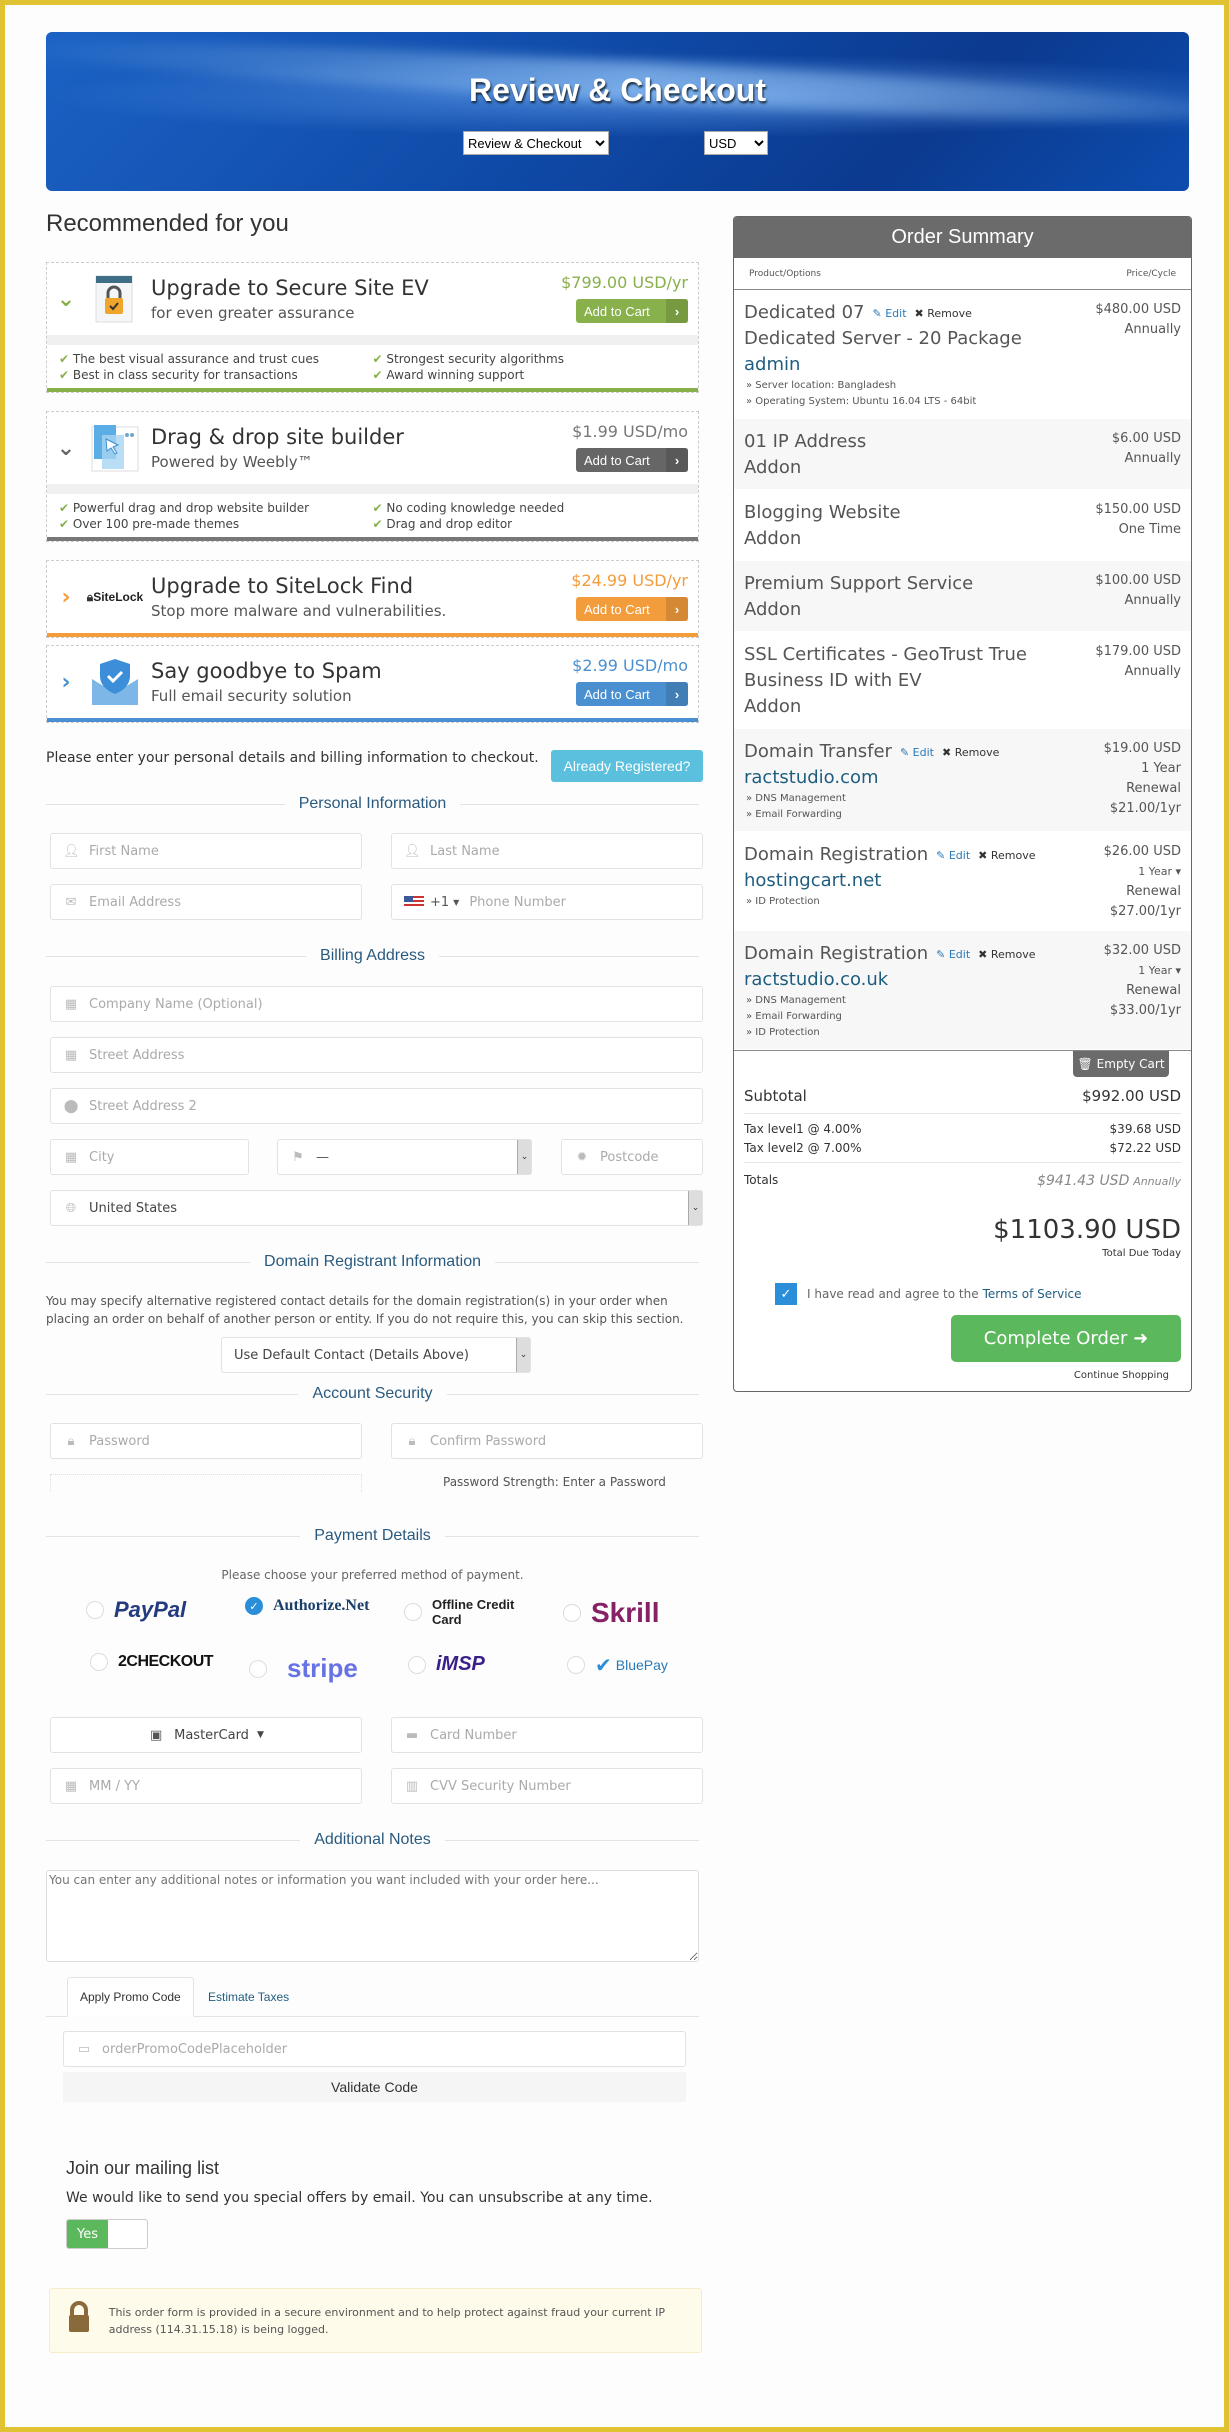 Image resolution: width=1229 pixels, height=2432 pixels. What do you see at coordinates (248, 1997) in the screenshot?
I see `tab-estimate-taxes: Estimate Taxes` at bounding box center [248, 1997].